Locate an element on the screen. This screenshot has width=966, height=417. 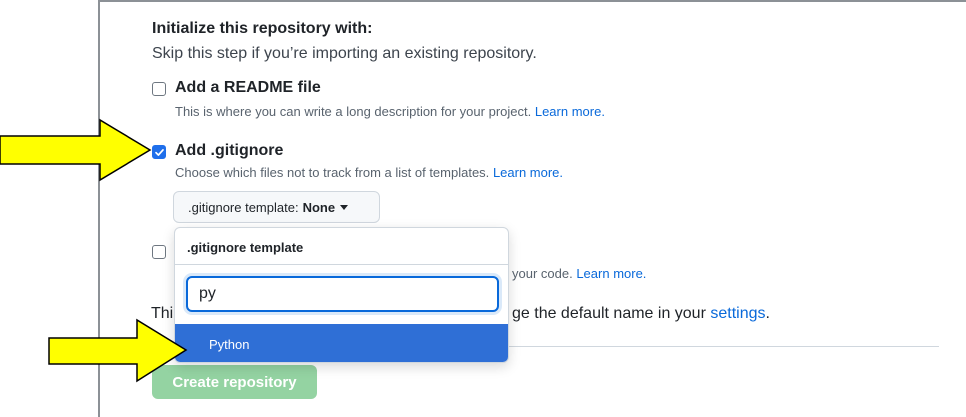
annotation-arrow-bottom-icon is located at coordinates (118, 350).